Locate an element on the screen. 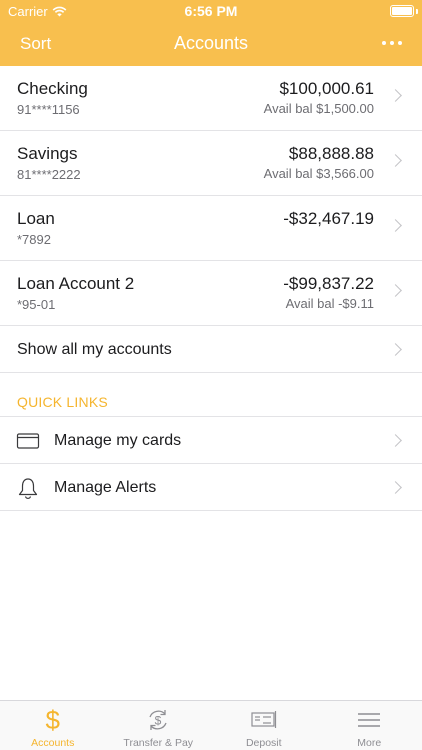 This screenshot has height=750, width=422. tab-deposit: Deposit is located at coordinates (264, 725).